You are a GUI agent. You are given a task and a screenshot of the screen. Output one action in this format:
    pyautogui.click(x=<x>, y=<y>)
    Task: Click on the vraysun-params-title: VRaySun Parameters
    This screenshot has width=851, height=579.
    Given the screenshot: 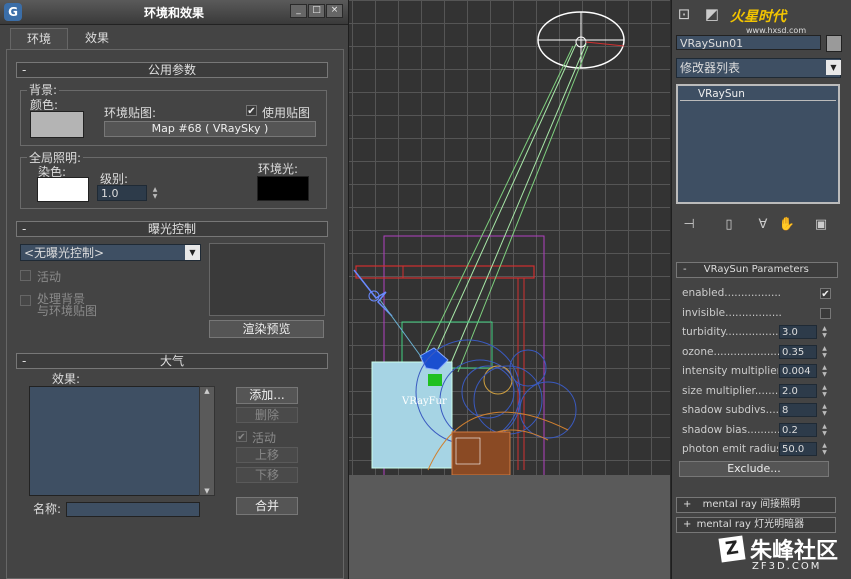 What is the action you would take?
    pyautogui.click(x=756, y=269)
    